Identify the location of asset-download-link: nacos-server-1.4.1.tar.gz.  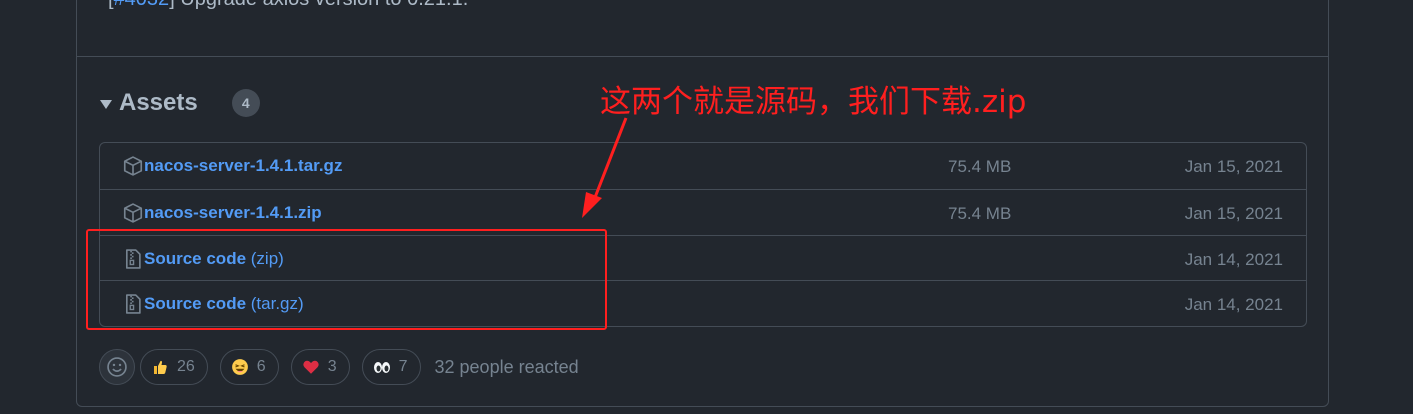
(243, 166).